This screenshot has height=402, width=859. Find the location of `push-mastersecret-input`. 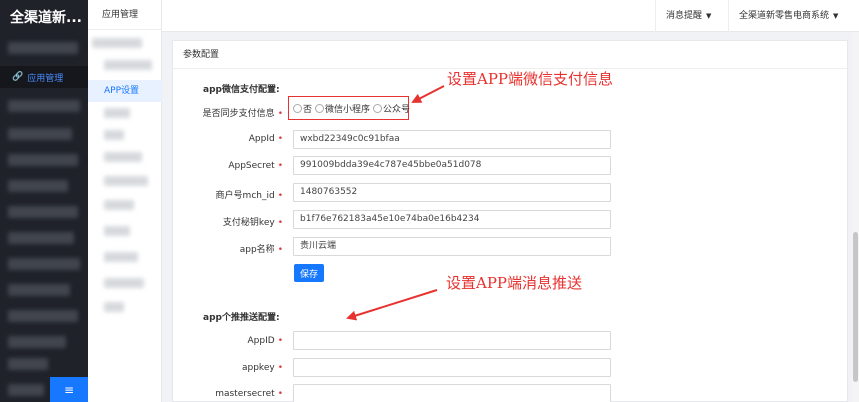

push-mastersecret-input is located at coordinates (452, 393).